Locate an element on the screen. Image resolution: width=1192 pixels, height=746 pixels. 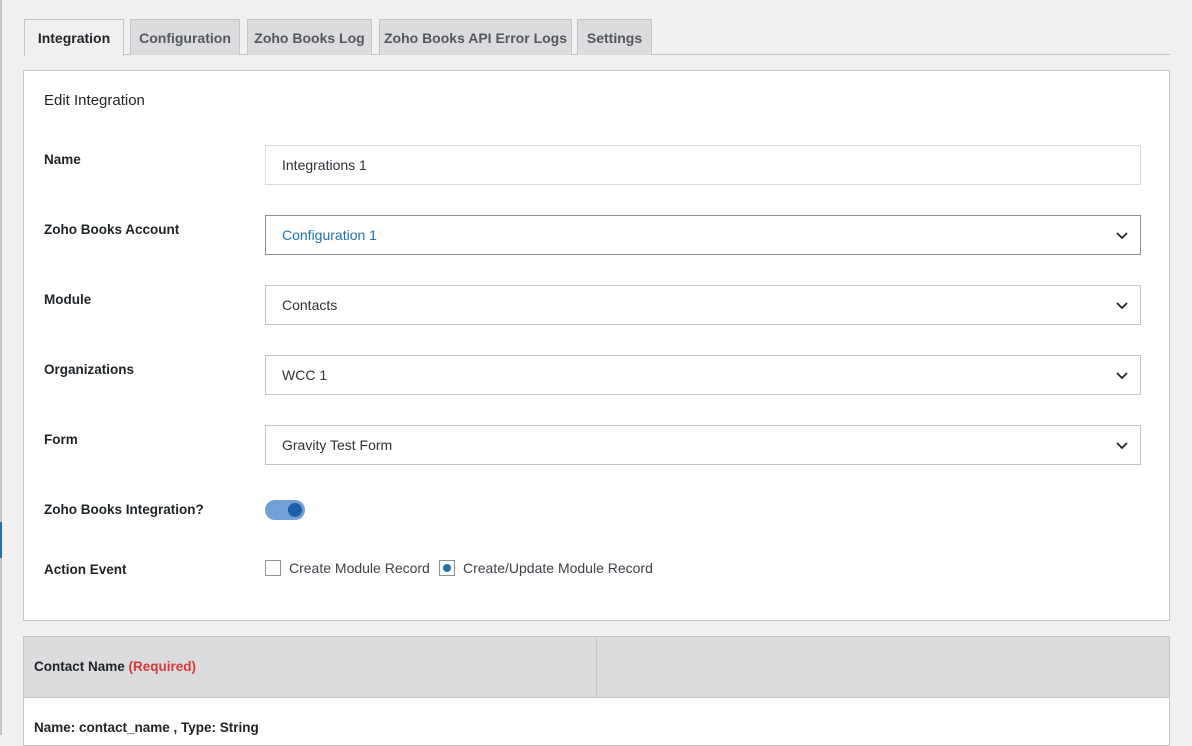
create-update-record-label: Create/Update Module Record is located at coordinates (558, 568).